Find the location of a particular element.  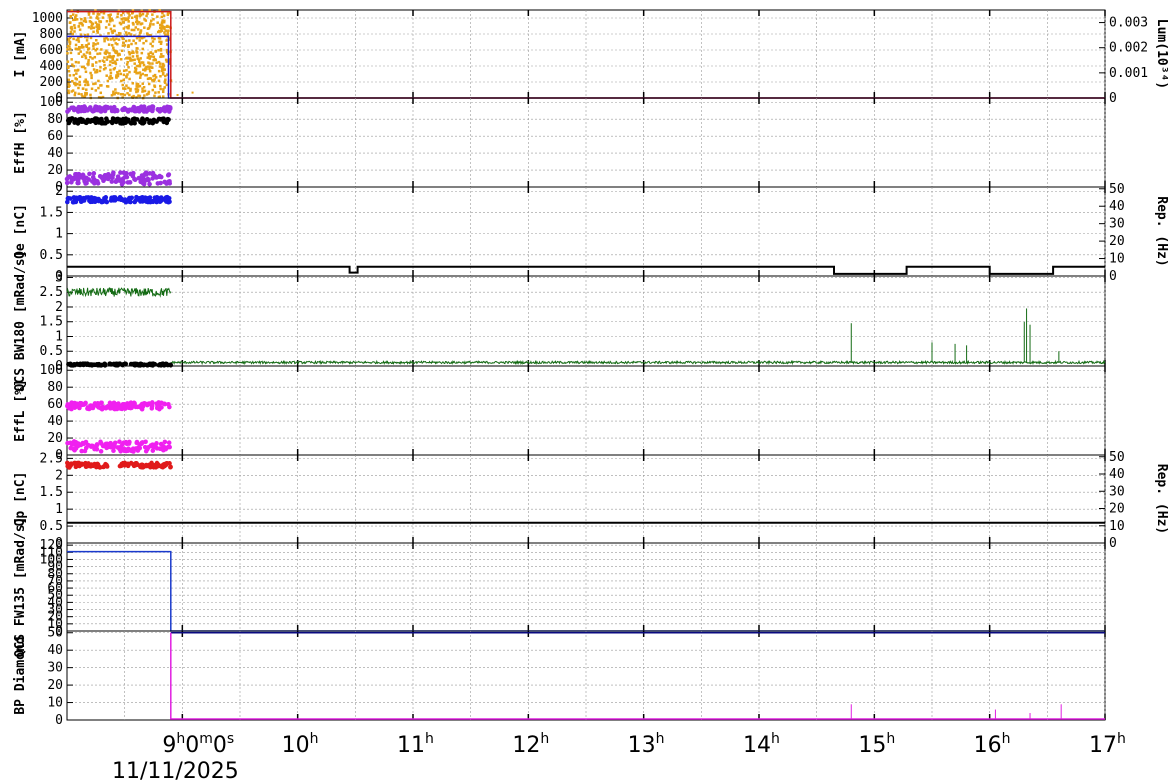

y-tick-label: 2 is located at coordinates (59, 191).